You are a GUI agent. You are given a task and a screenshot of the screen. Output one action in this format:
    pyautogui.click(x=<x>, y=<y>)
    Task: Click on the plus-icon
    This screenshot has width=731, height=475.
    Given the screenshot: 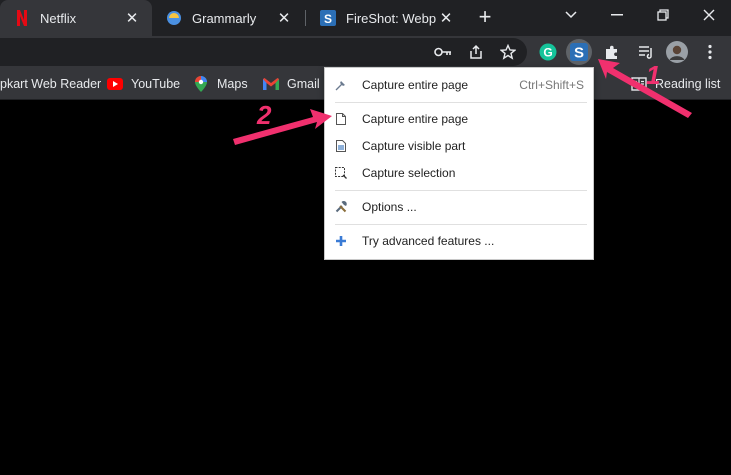 What is the action you would take?
    pyautogui.click(x=341, y=241)
    